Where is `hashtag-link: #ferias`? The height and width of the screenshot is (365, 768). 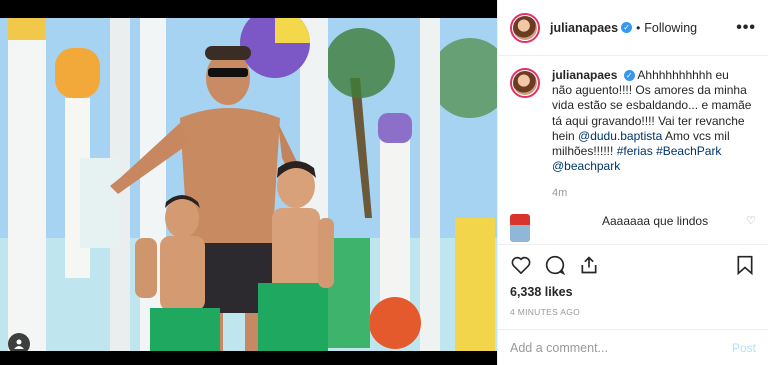
hashtag-link: #ferias is located at coordinates (635, 151).